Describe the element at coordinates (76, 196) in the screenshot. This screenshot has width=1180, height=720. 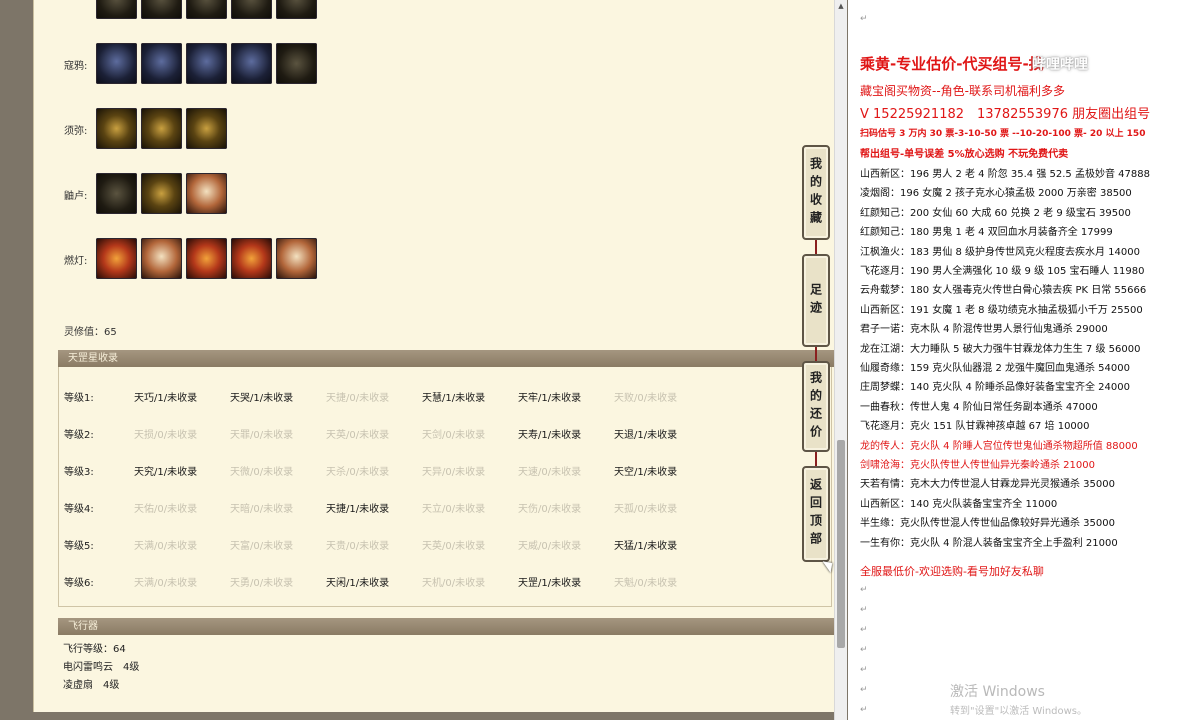
I see `equipment-row-label: 鼬卢:` at that location.